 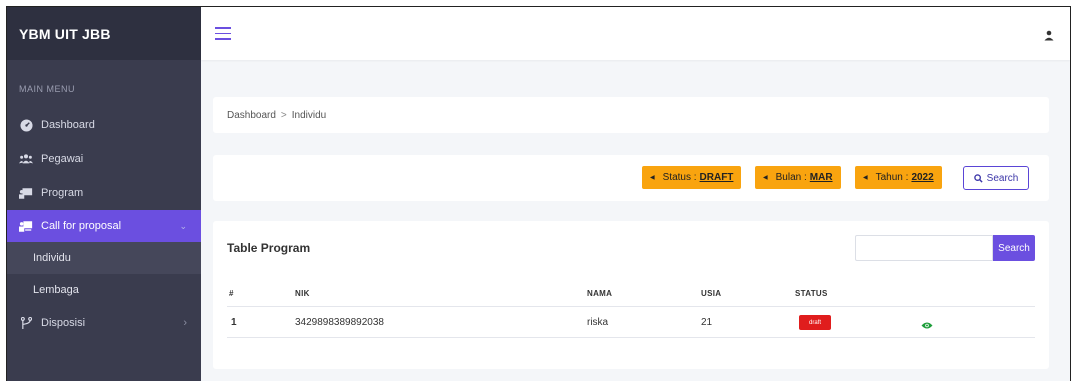 I want to click on brand-title: YBM UIT JBB, so click(x=104, y=33).